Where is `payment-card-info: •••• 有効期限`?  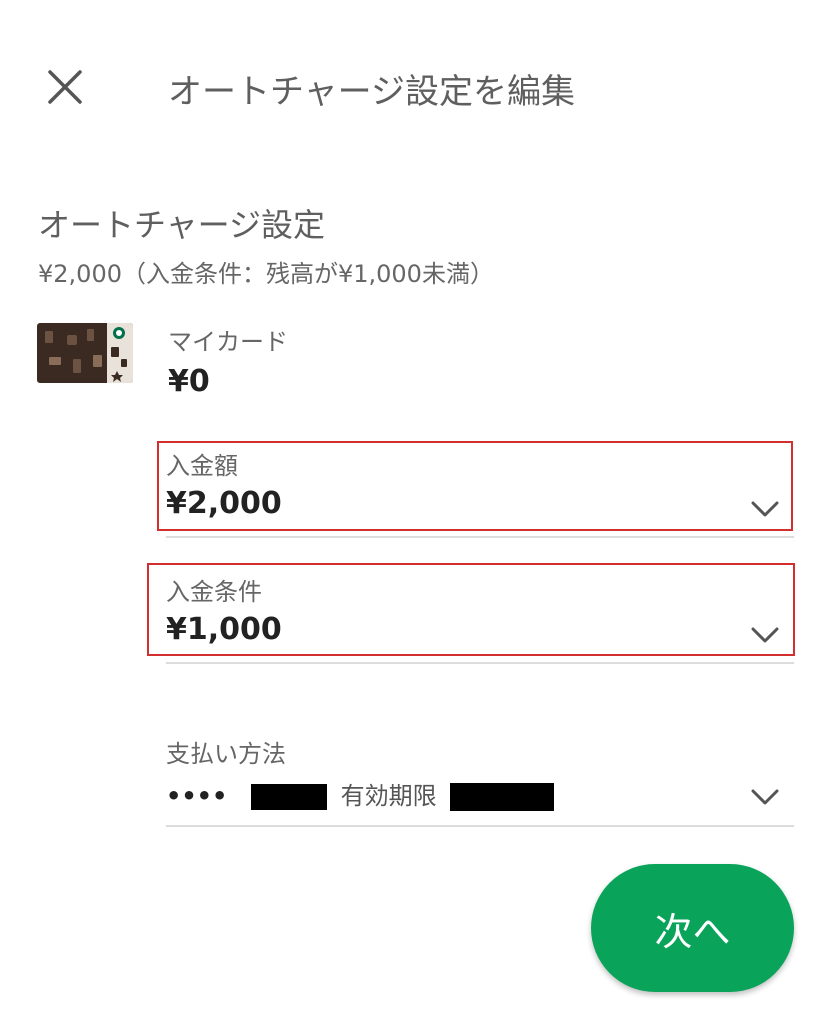 payment-card-info: •••• 有効期限 is located at coordinates (360, 793).